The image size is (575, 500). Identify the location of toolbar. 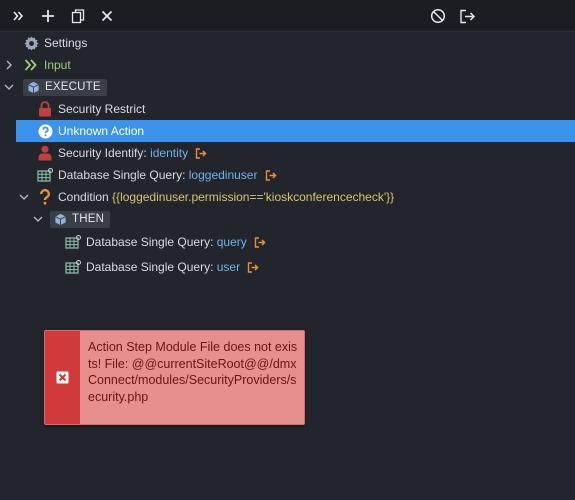
(287, 16).